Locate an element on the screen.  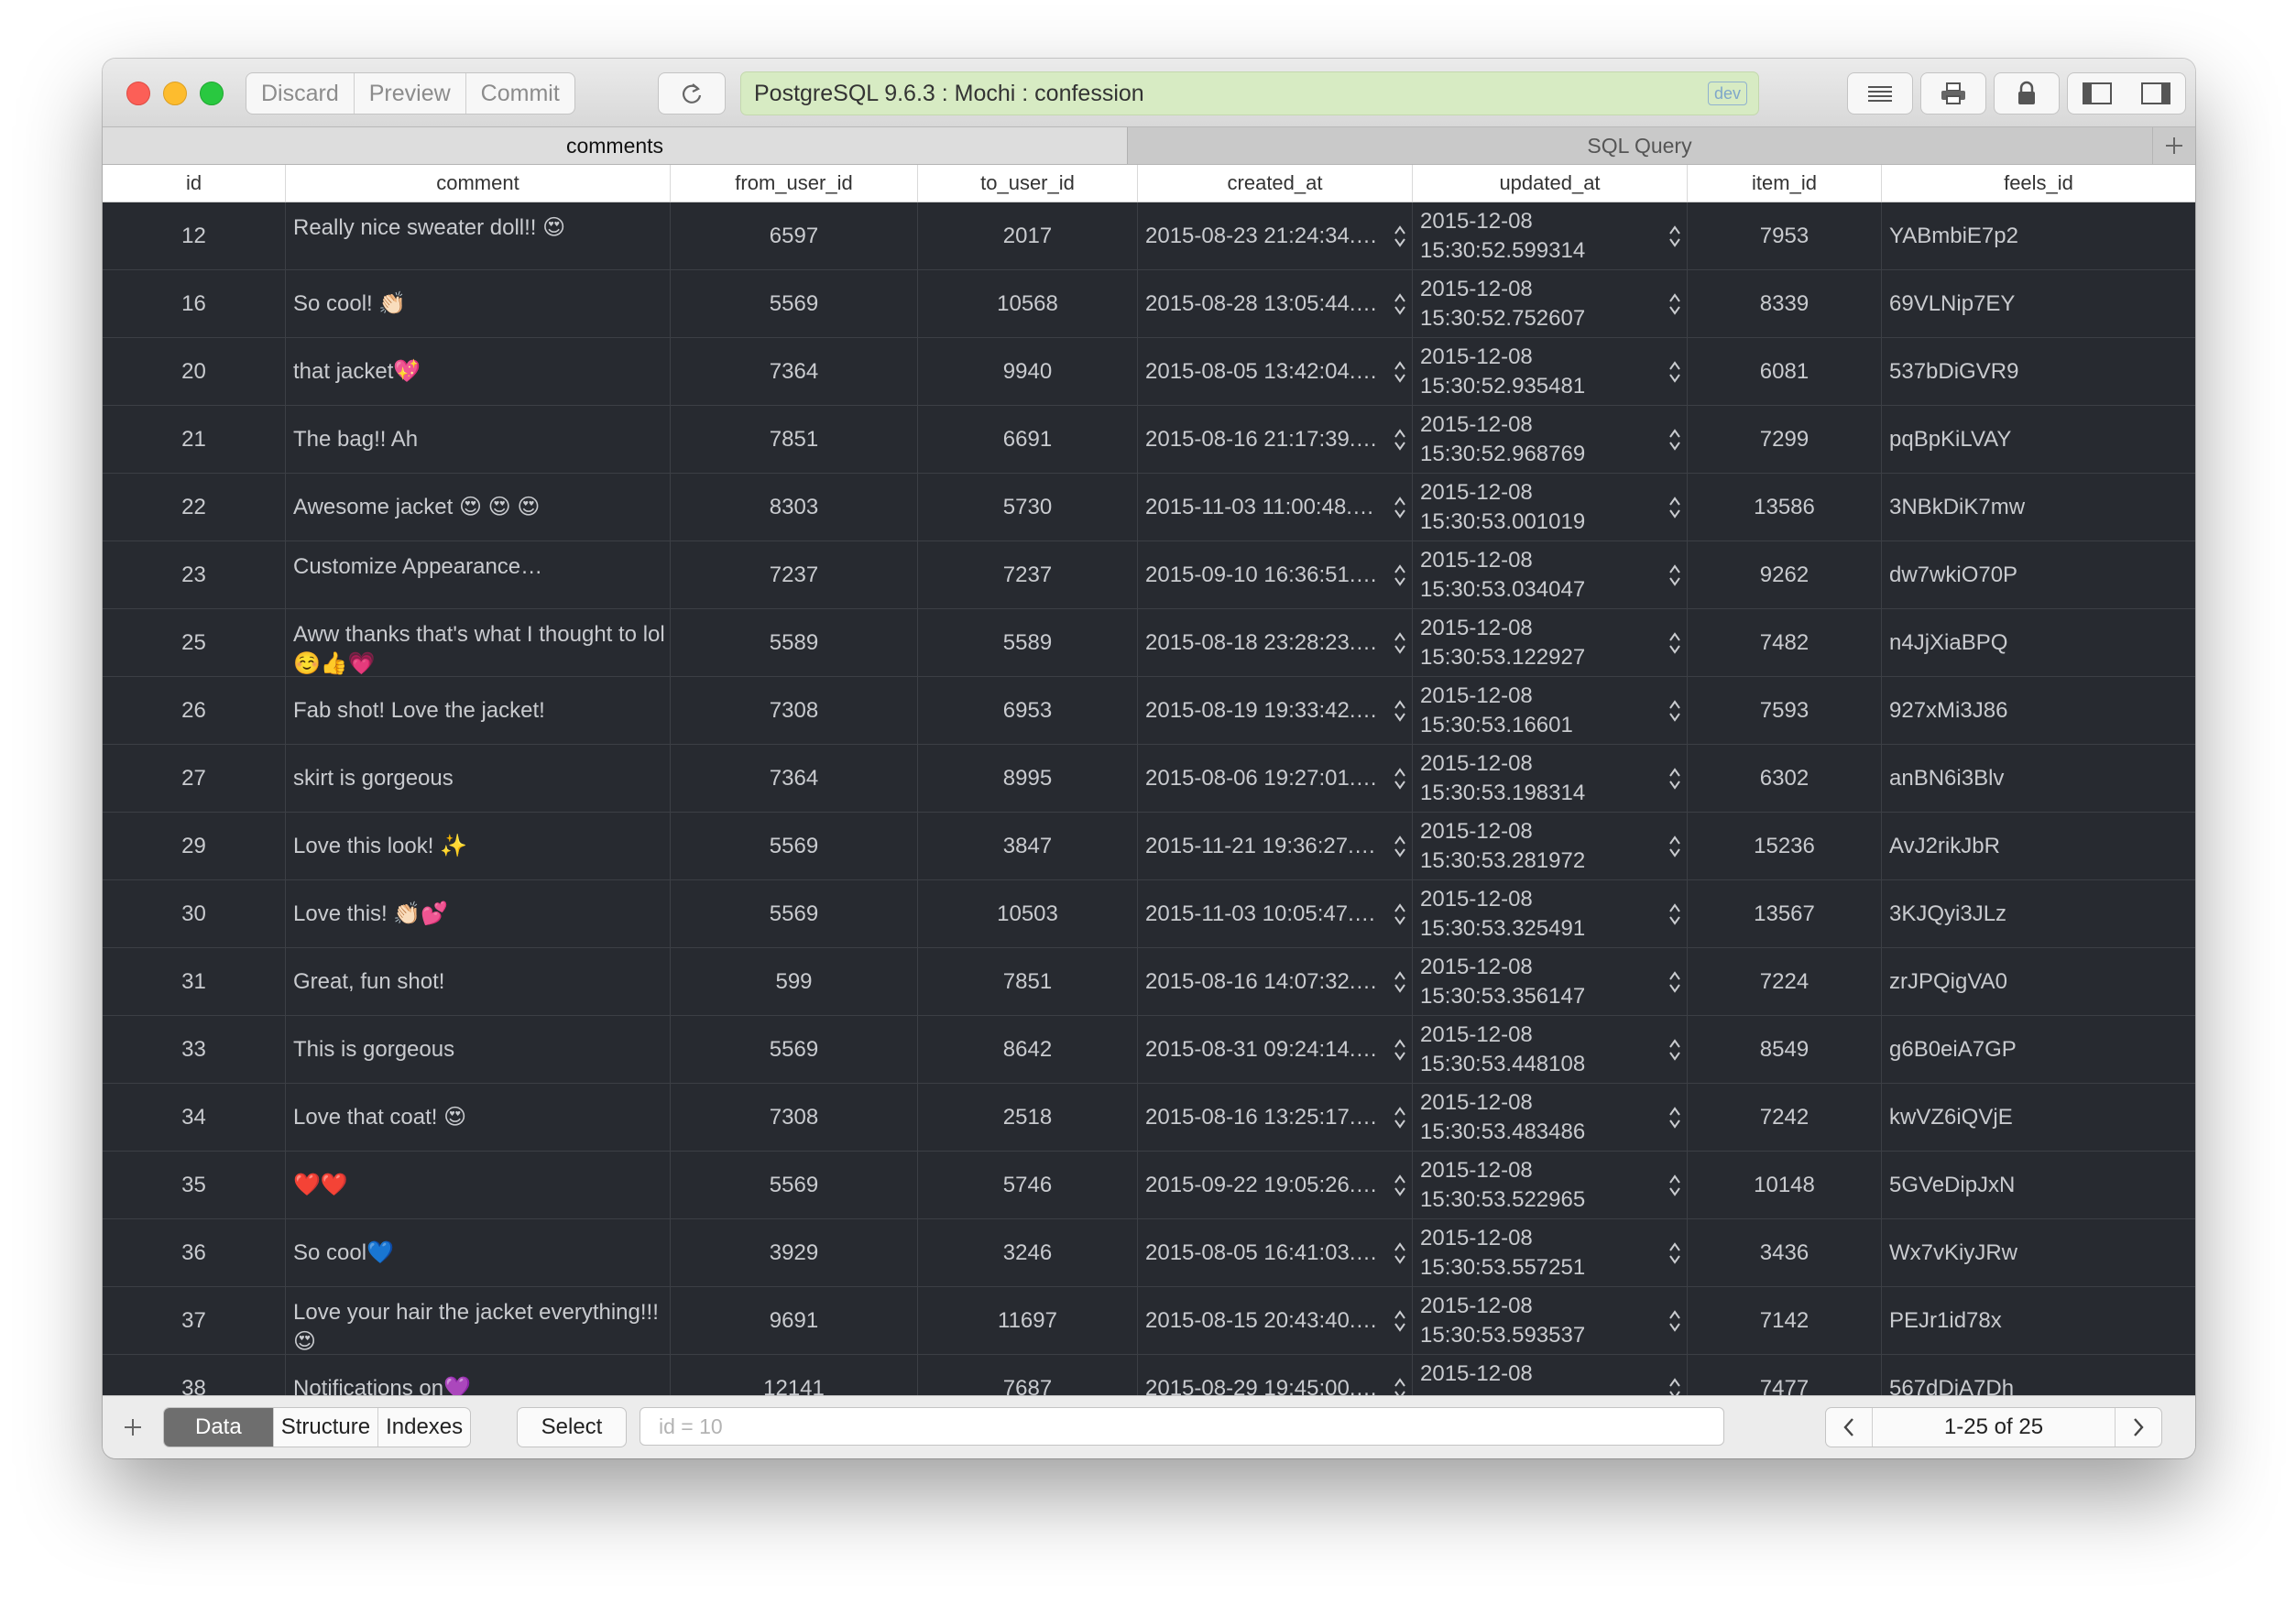
column-header-feels-id: feels_id is located at coordinates (2039, 183).